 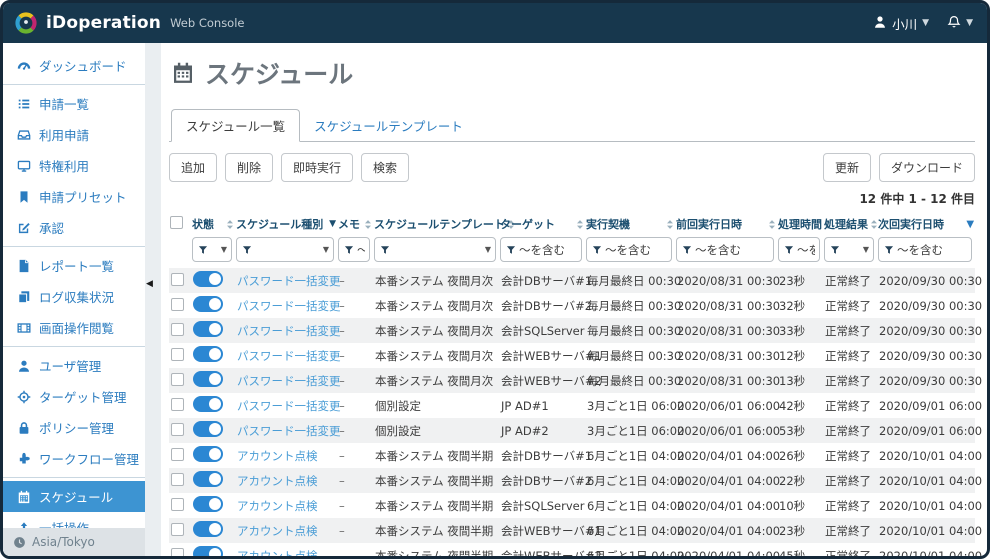 What do you see at coordinates (849, 249) in the screenshot?
I see `filter-select-処理結果: ▼` at bounding box center [849, 249].